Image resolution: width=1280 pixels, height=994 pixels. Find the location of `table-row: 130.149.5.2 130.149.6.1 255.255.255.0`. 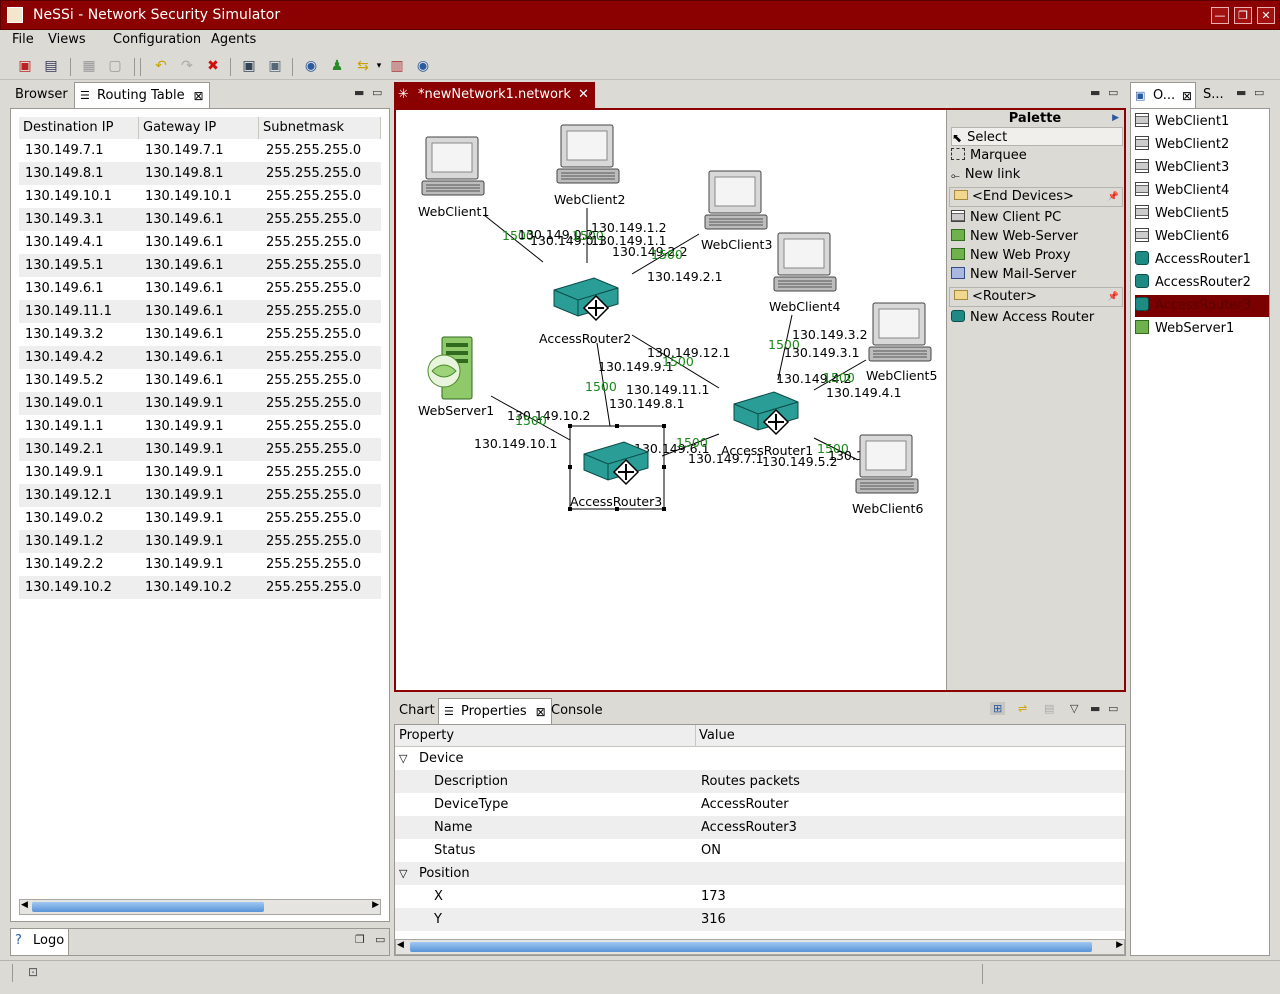

table-row: 130.149.5.2 130.149.6.1 255.255.255.0 is located at coordinates (200, 380).